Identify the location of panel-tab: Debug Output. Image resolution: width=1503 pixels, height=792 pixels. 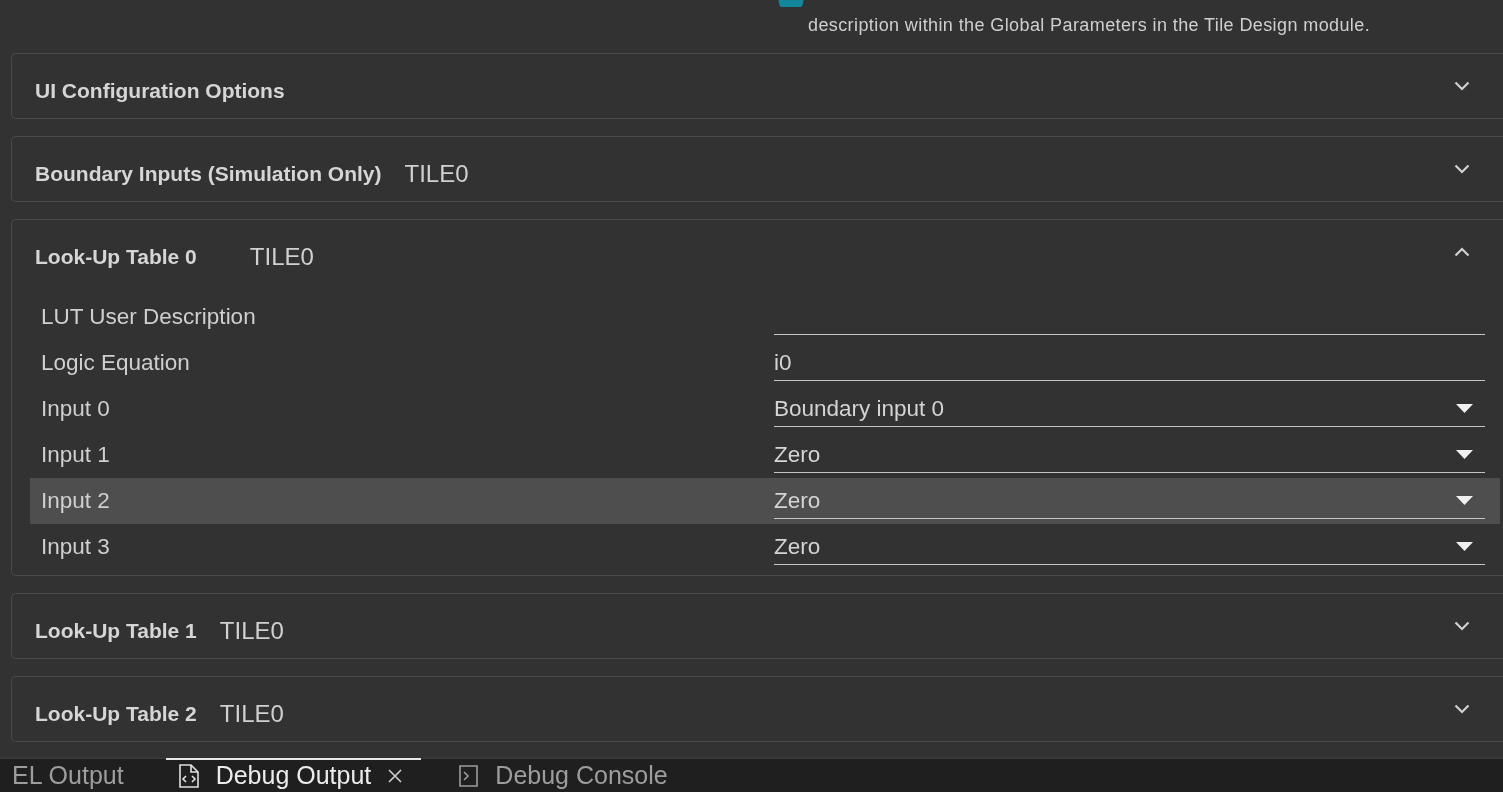
(293, 774).